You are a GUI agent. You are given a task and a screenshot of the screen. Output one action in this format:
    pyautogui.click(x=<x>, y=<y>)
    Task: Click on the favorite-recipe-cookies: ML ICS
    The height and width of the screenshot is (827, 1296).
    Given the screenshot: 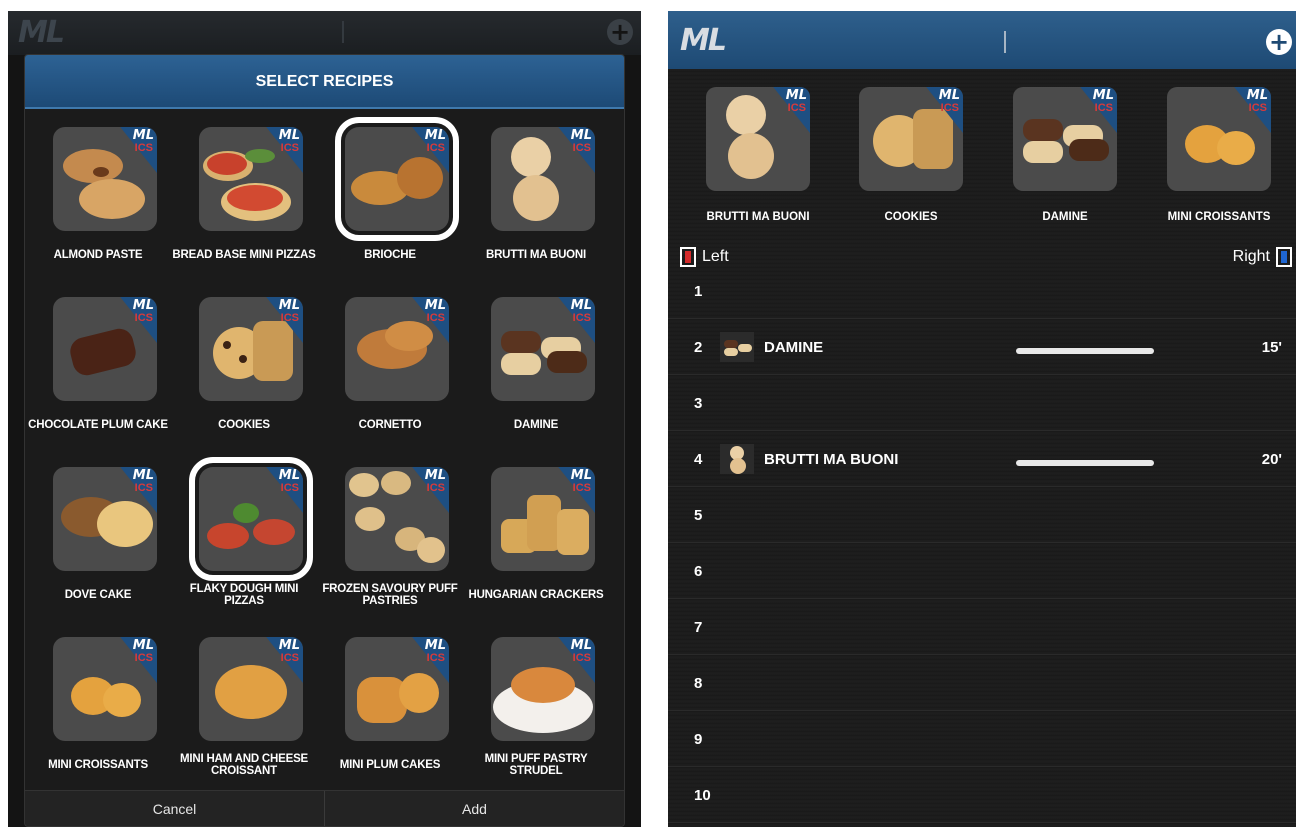 What is the action you would take?
    pyautogui.click(x=911, y=139)
    